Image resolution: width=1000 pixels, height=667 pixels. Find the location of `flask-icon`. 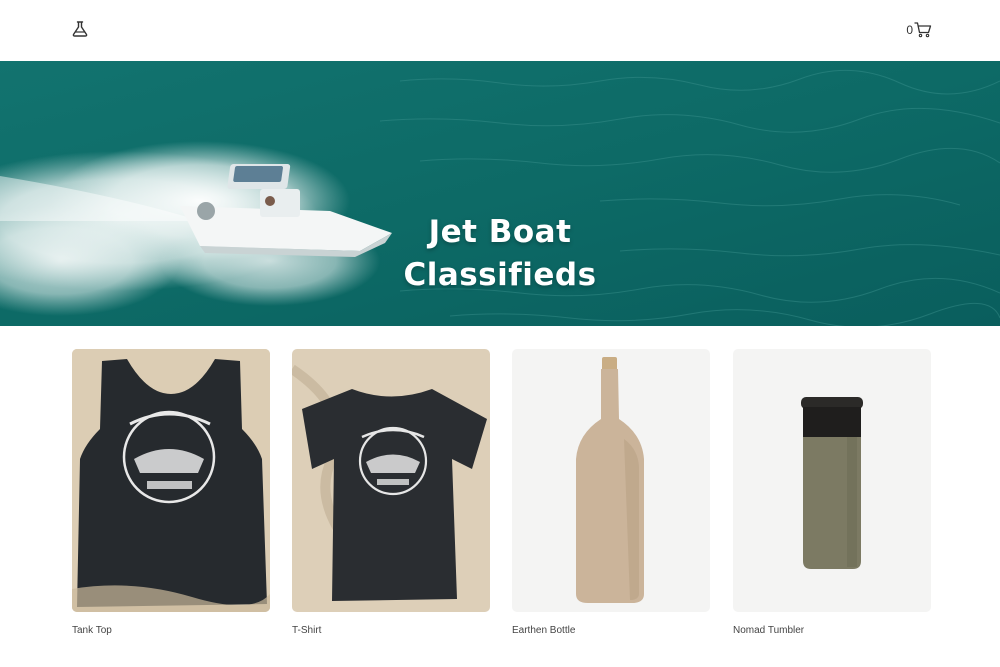

flask-icon is located at coordinates (80, 29).